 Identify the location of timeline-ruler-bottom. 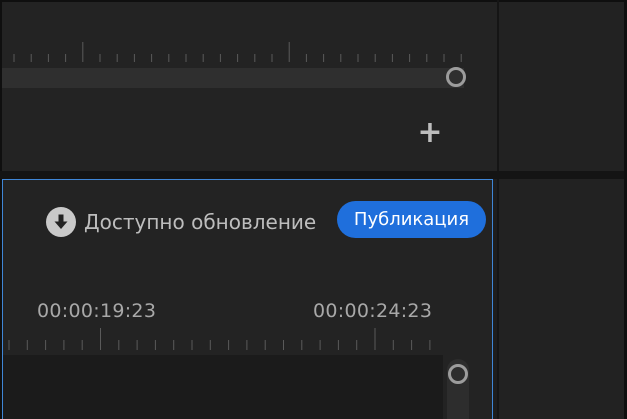
(222, 339).